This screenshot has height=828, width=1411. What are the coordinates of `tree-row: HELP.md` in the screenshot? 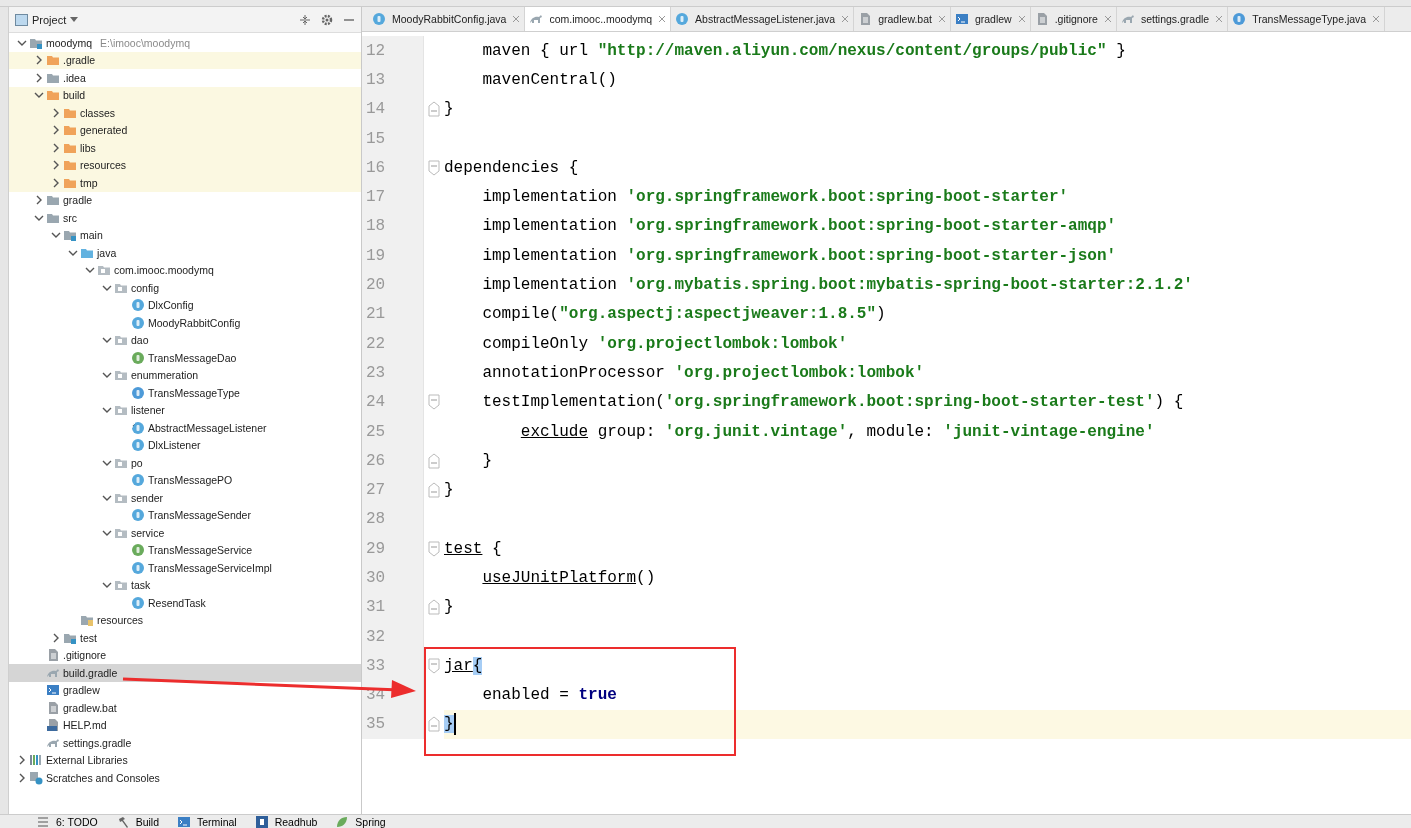 It's located at (185, 725).